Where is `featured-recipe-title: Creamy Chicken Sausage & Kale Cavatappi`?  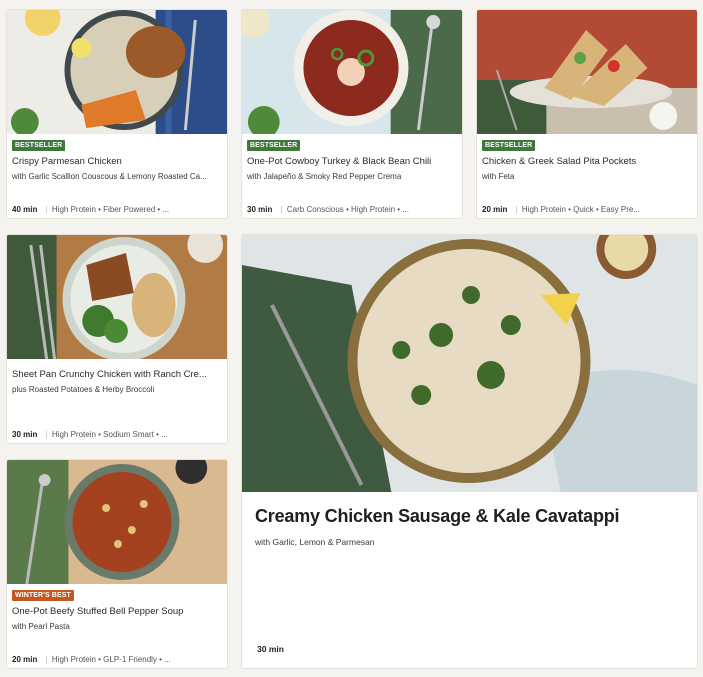
featured-recipe-title: Creamy Chicken Sausage & Kale Cavatappi is located at coordinates (471, 516).